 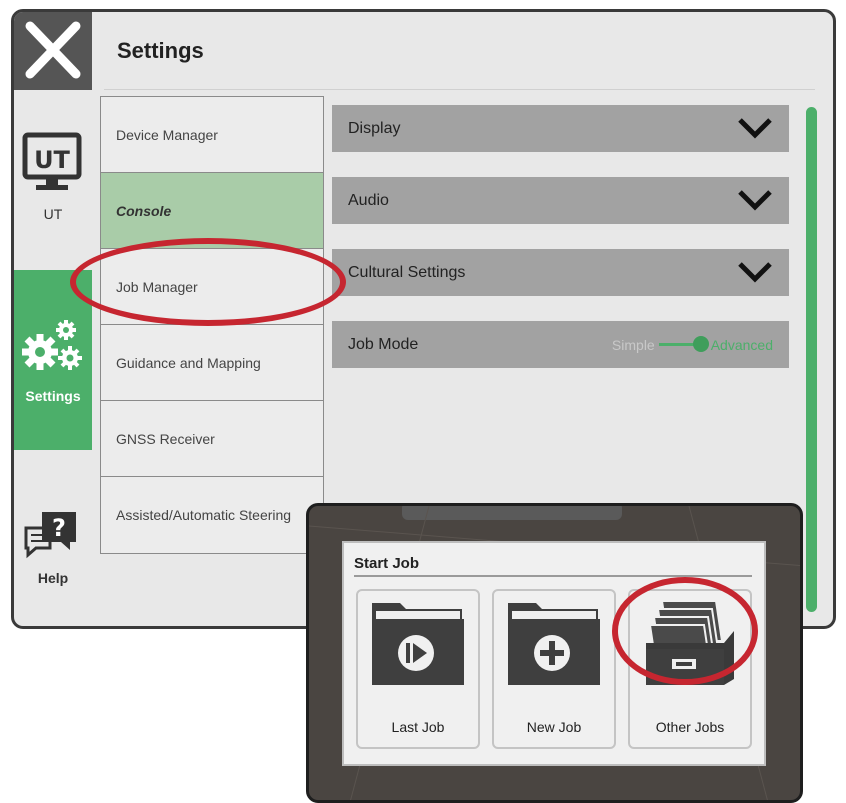 I want to click on audio-row: Audio, so click(x=560, y=200).